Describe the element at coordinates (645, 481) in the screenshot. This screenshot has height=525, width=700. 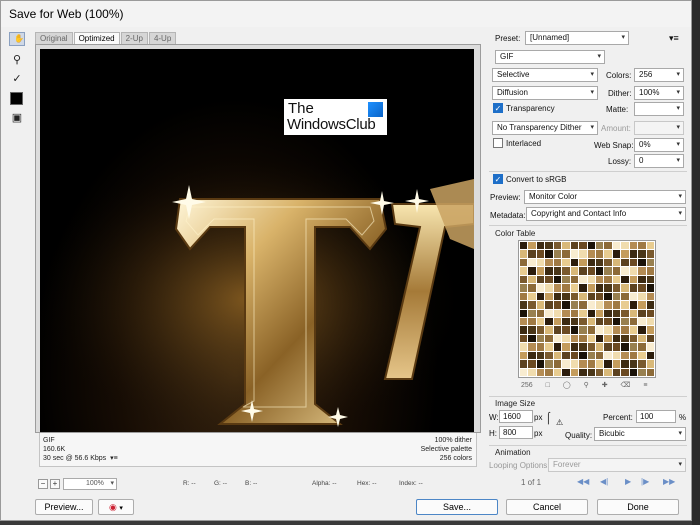
I see `next-frame-icon: |▶` at that location.